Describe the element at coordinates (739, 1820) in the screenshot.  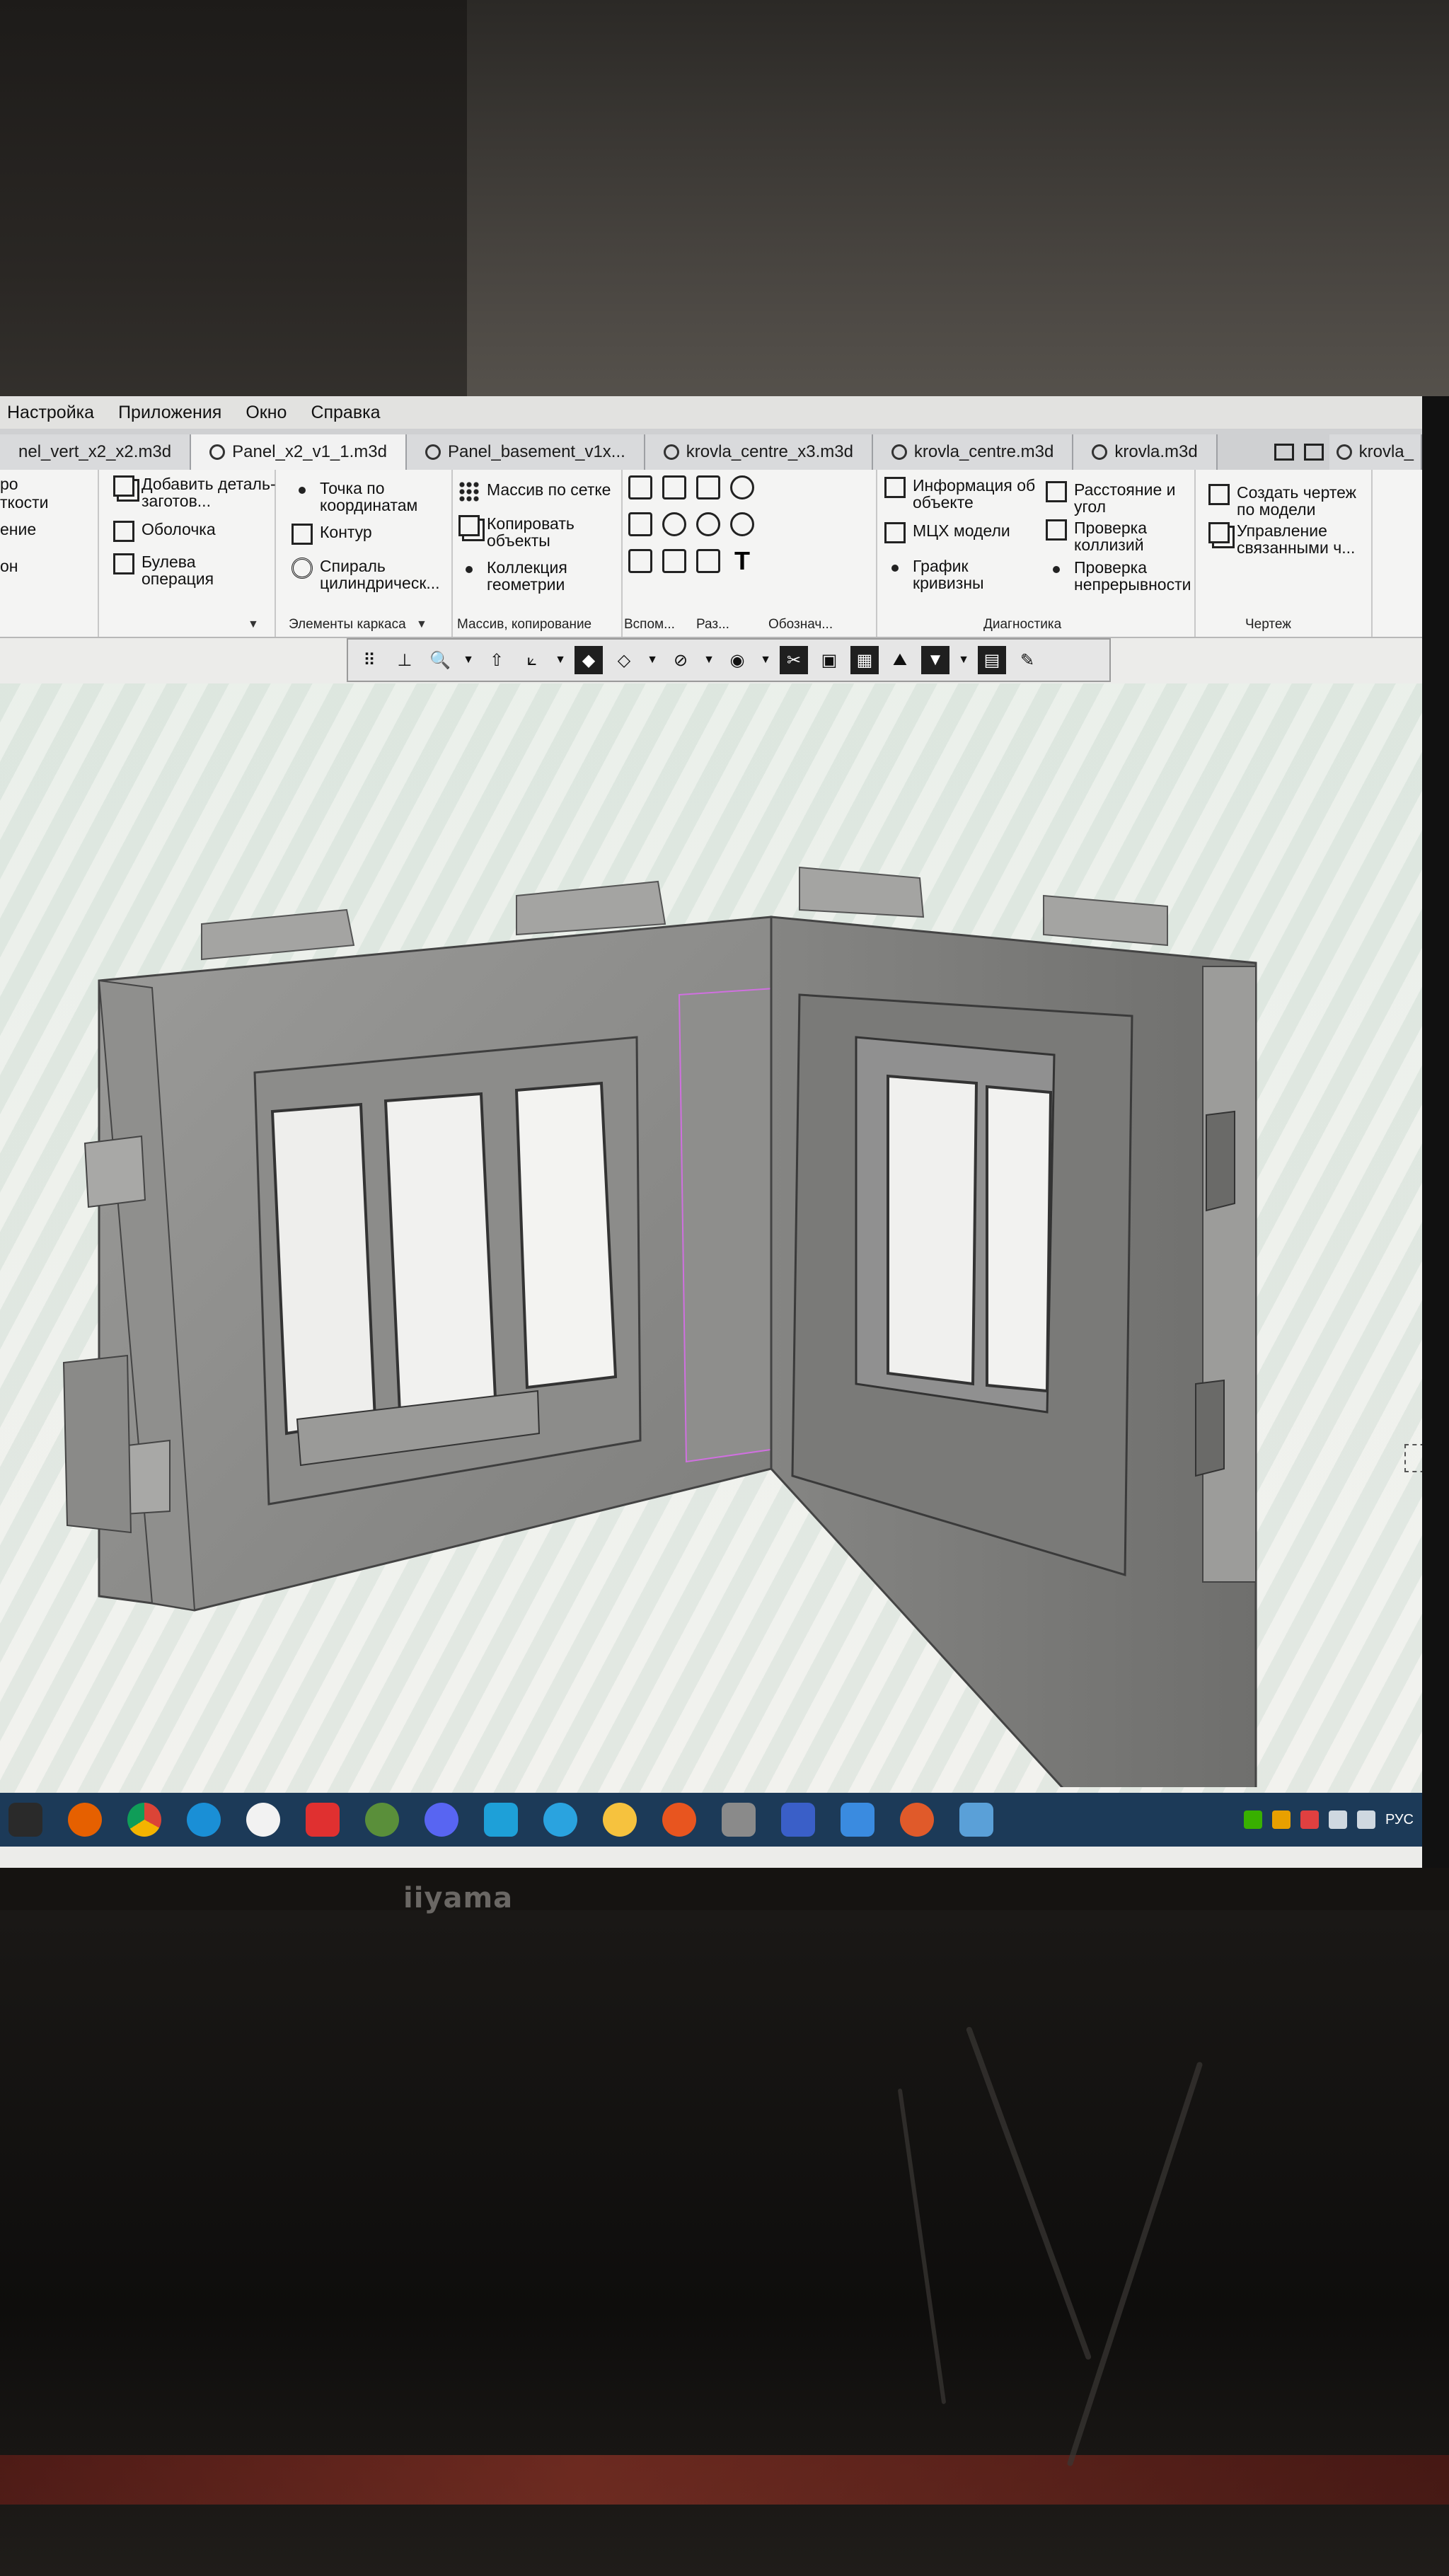
I see `shield-app-icon` at that location.